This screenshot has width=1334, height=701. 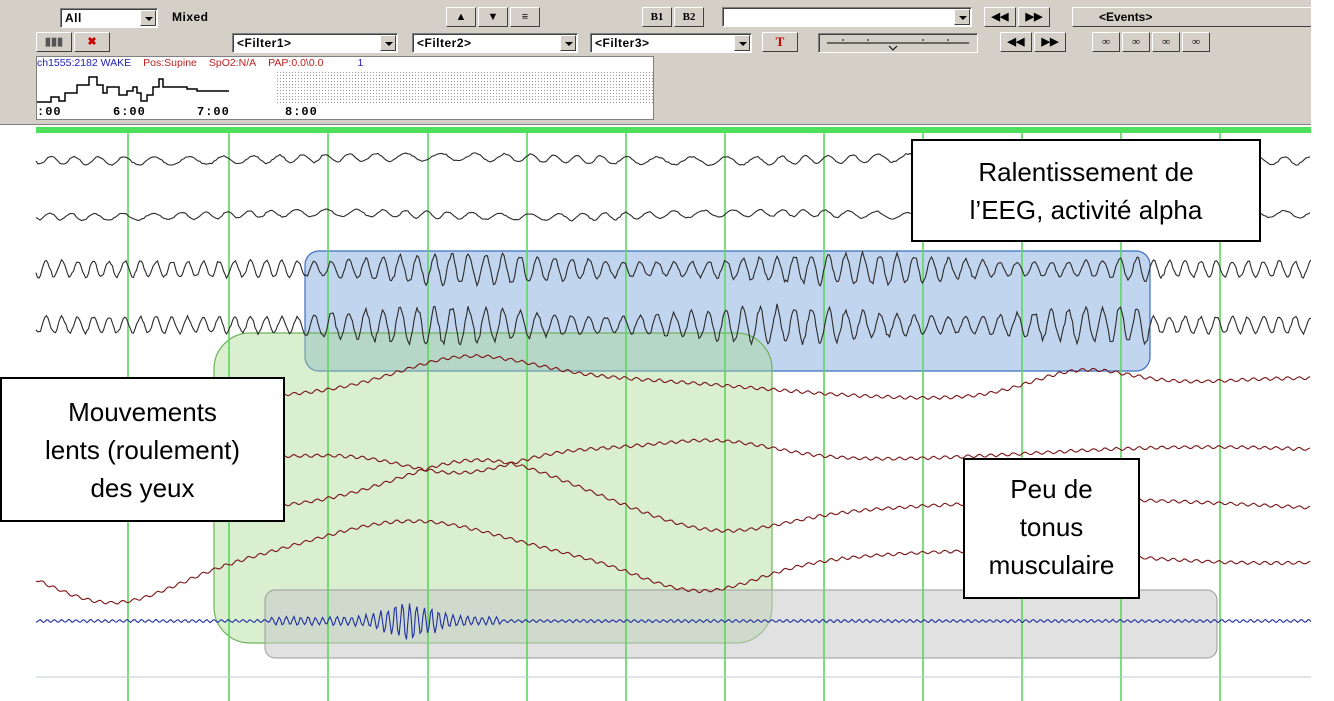 I want to click on callout-tone-line-1: Peu de, so click(x=1051, y=489).